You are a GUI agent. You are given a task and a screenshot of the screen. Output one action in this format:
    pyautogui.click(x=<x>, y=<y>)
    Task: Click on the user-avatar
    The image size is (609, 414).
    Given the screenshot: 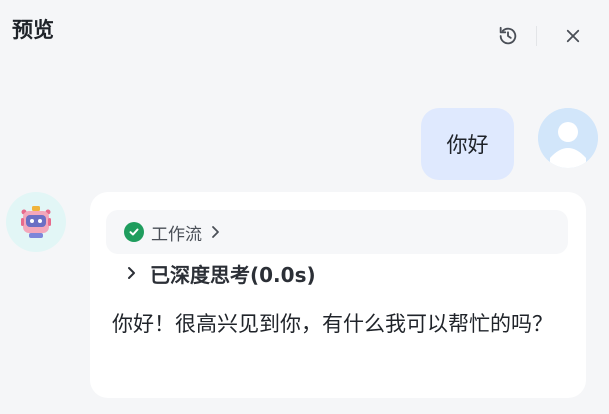 What is the action you would take?
    pyautogui.click(x=568, y=138)
    